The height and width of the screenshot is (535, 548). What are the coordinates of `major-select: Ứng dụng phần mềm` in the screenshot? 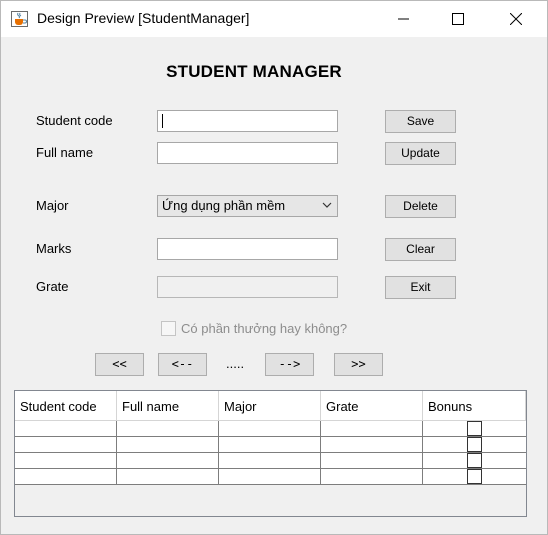 It's located at (247, 206).